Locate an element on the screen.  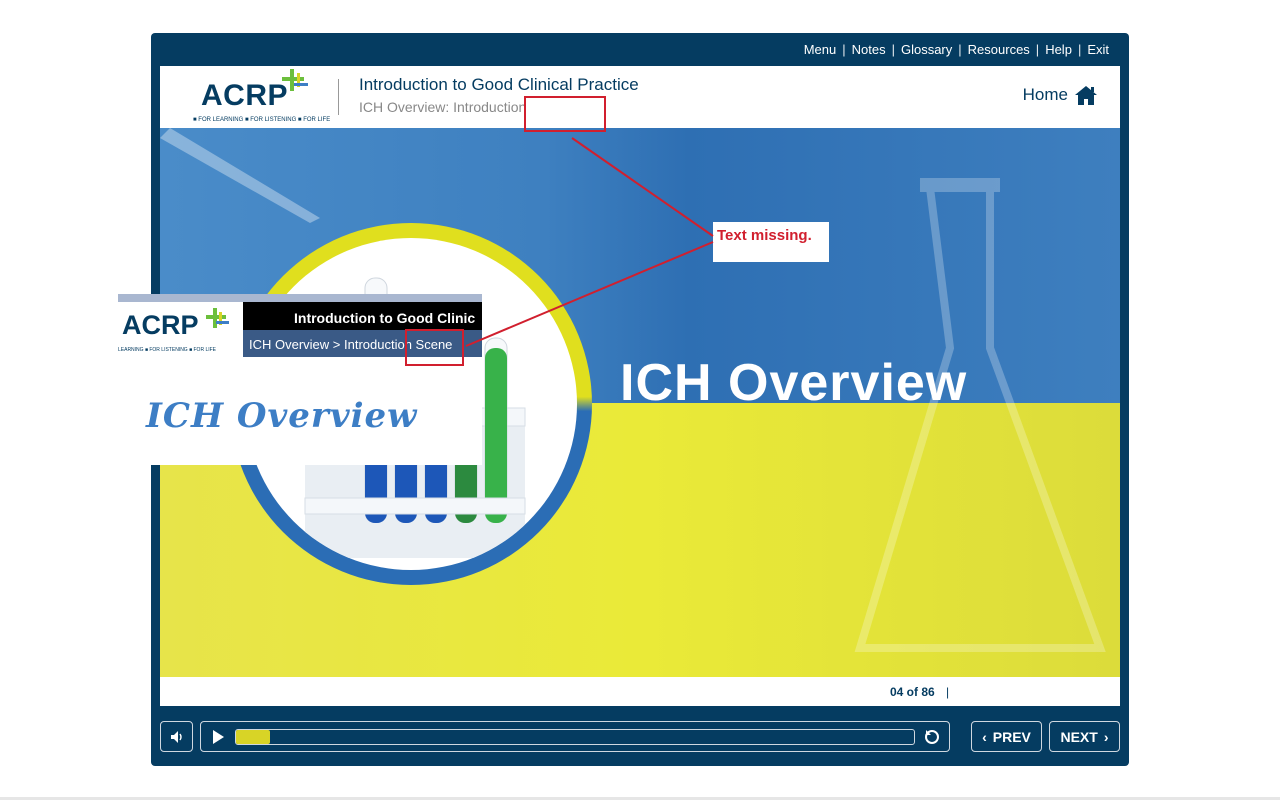
annotation-label: Text missing. is located at coordinates (771, 242).